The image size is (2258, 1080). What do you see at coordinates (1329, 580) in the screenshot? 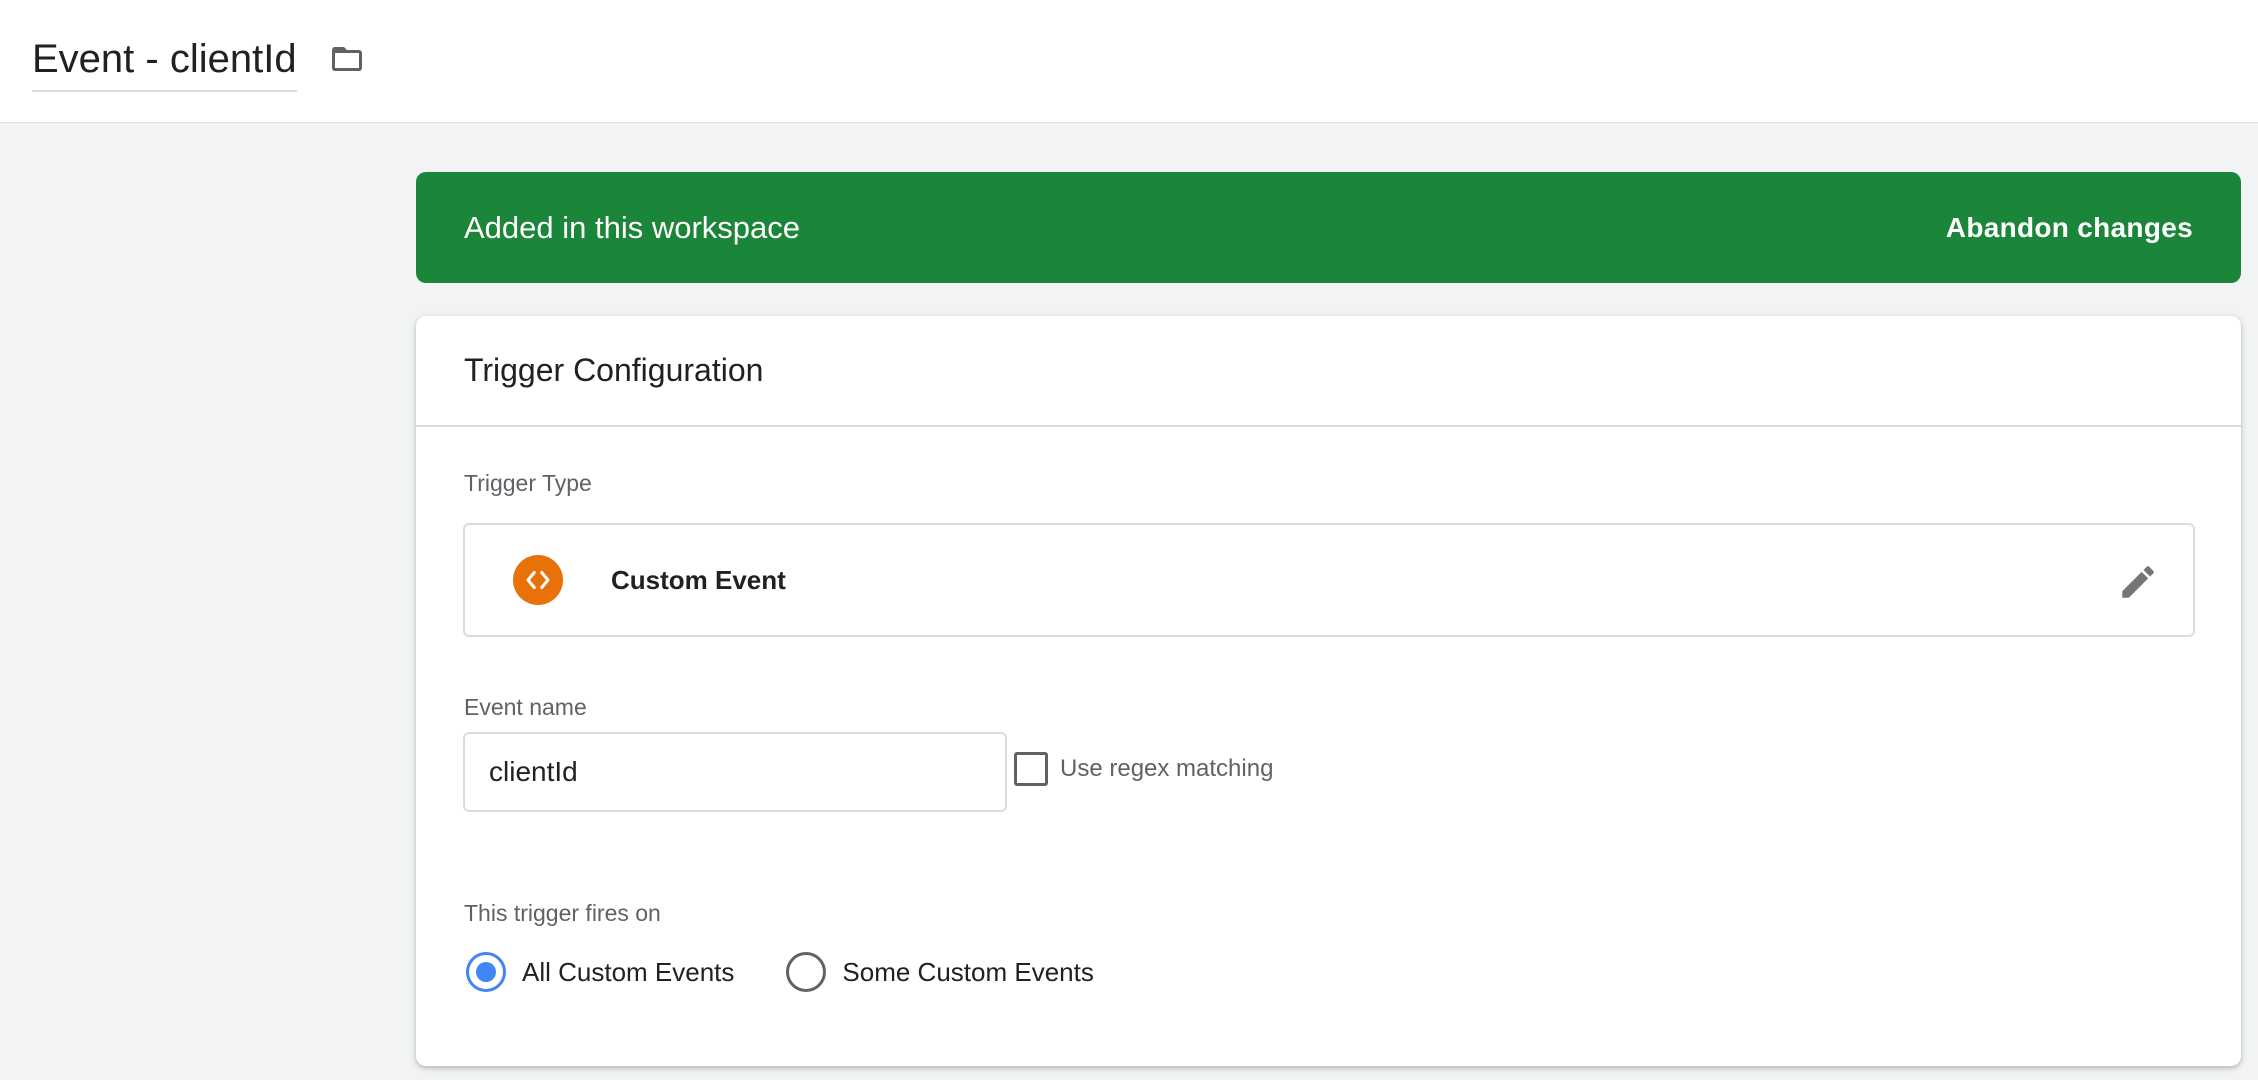
I see `trigger-type-selector: Custom Event` at bounding box center [1329, 580].